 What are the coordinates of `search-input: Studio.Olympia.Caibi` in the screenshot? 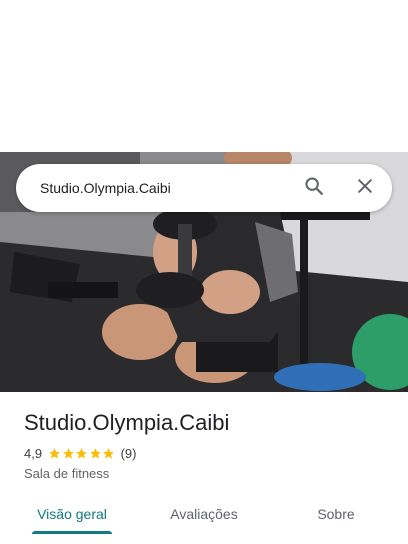 It's located at (105, 188).